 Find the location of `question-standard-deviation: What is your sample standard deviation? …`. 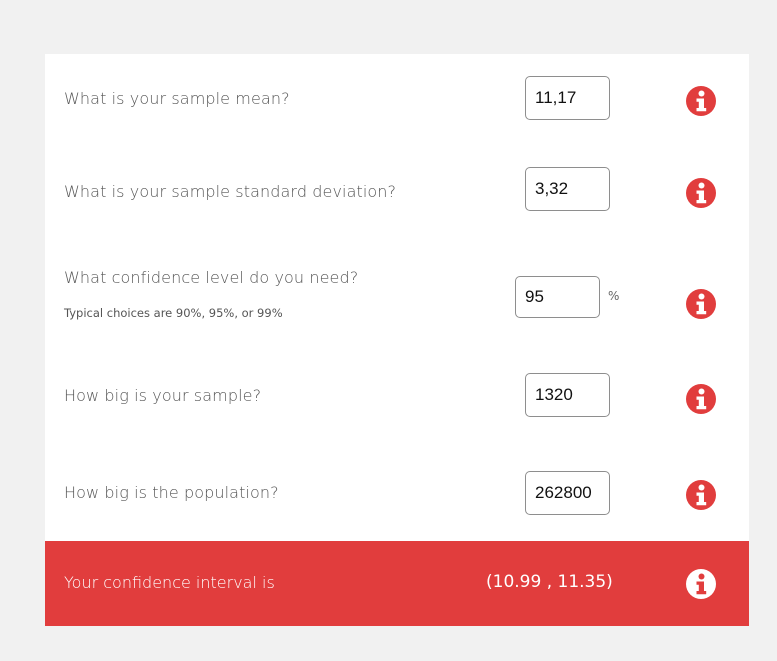

question-standard-deviation: What is your sample standard deviation? … is located at coordinates (397, 194).